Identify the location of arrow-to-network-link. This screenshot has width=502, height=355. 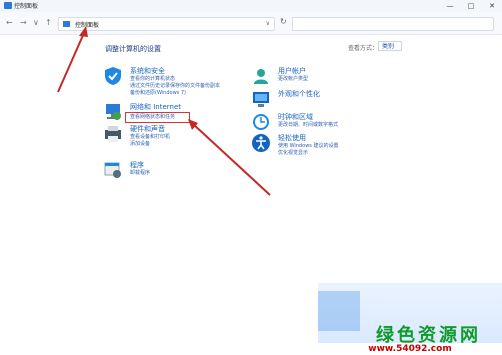
(229, 157).